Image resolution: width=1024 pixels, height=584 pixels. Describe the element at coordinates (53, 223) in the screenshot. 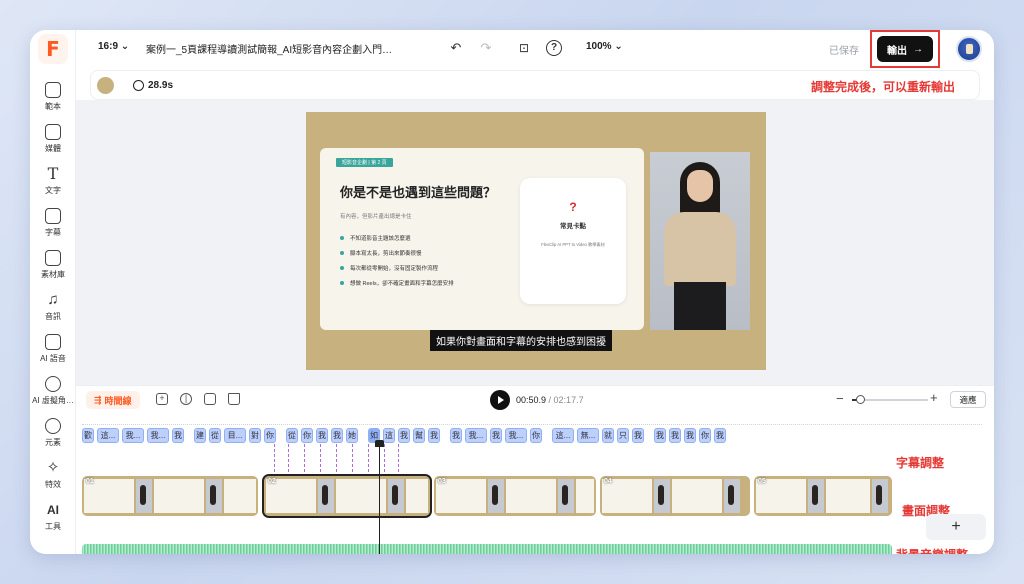

I see `sidebar-item-subtitle: 字幕` at that location.